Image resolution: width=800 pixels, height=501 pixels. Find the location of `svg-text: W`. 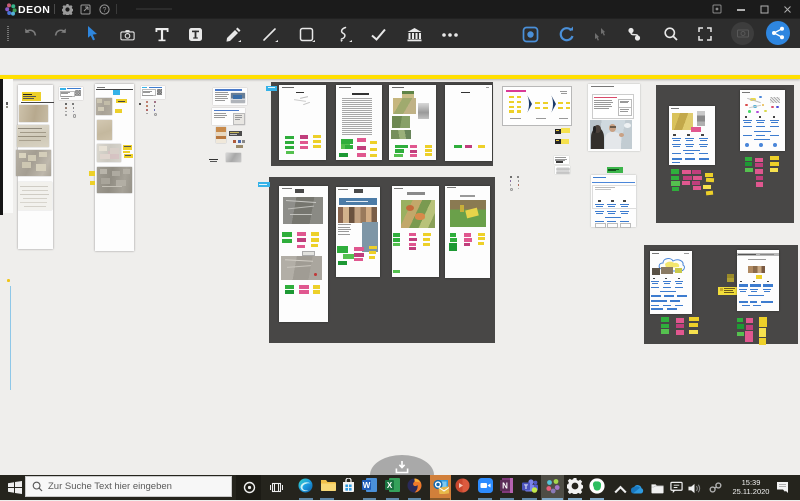

svg-text: W is located at coordinates (367, 485).